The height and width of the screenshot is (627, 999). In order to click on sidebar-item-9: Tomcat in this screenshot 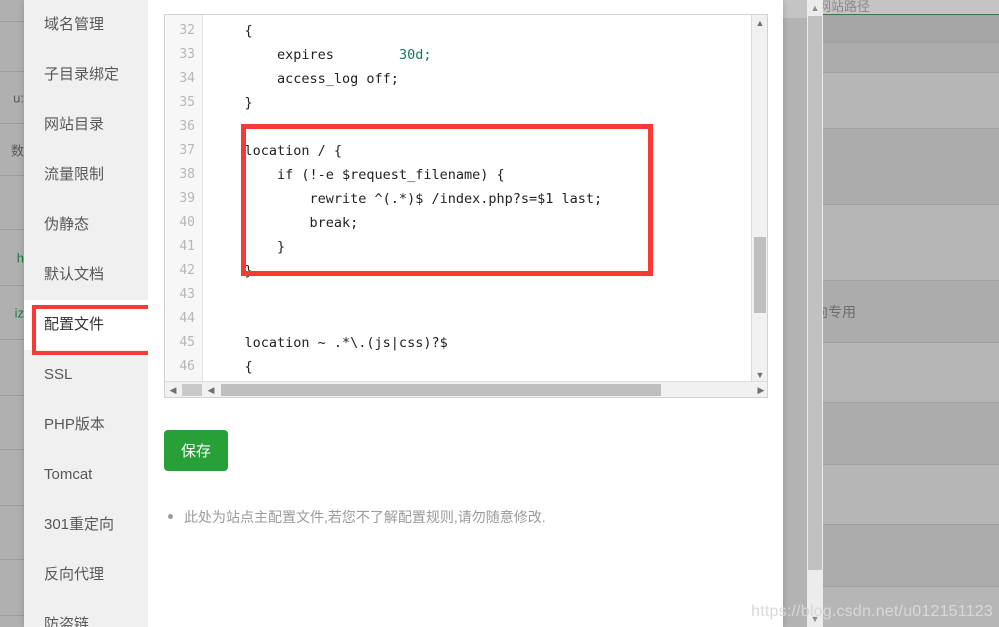, I will do `click(86, 475)`.